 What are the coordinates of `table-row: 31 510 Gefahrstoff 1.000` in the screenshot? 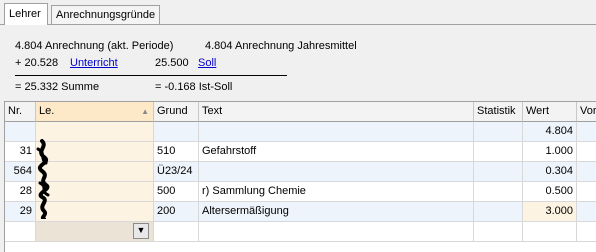 It's located at (300, 152).